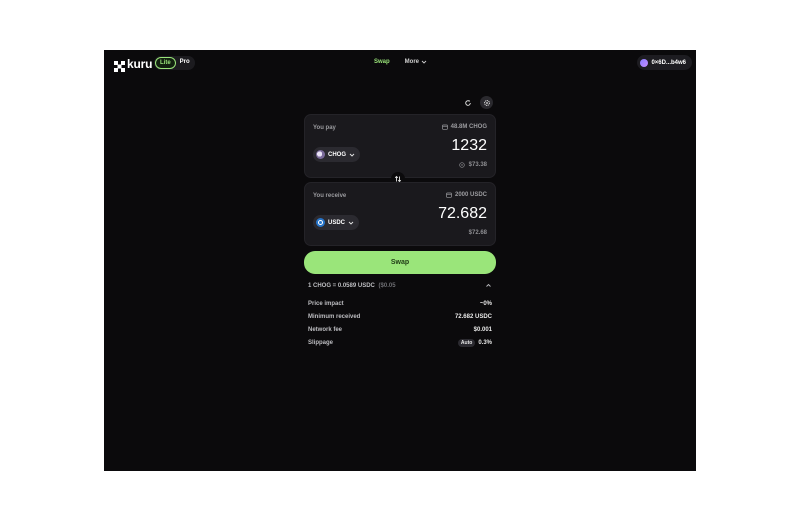  Describe the element at coordinates (412, 62) in the screenshot. I see `nav-more-label: More` at that location.